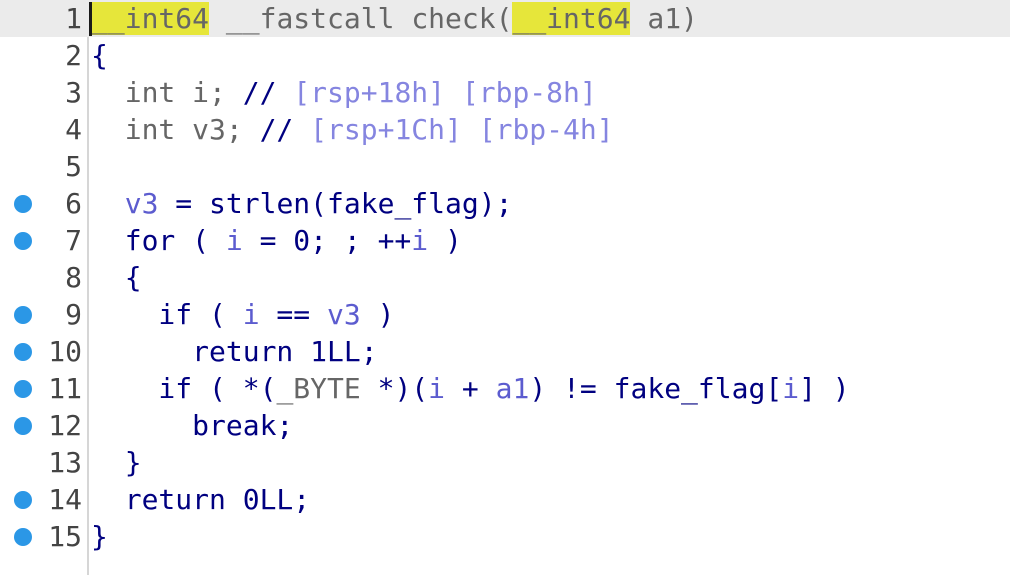 The image size is (1010, 575). What do you see at coordinates (505, 499) in the screenshot?
I see `code-line: 14 return 0LL;` at bounding box center [505, 499].